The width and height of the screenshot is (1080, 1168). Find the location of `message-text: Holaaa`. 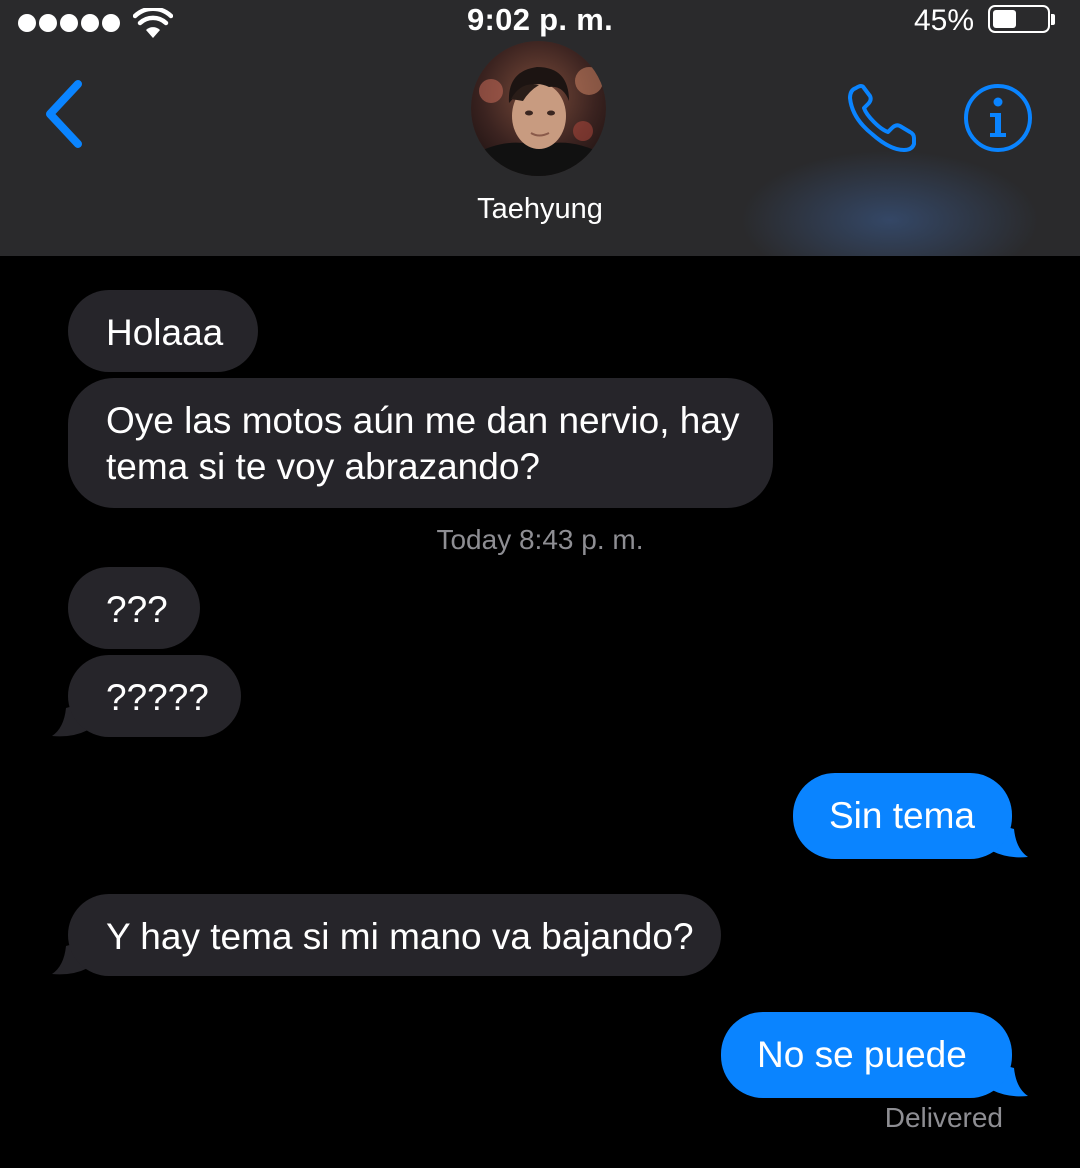

message-text: Holaaa is located at coordinates (165, 332).